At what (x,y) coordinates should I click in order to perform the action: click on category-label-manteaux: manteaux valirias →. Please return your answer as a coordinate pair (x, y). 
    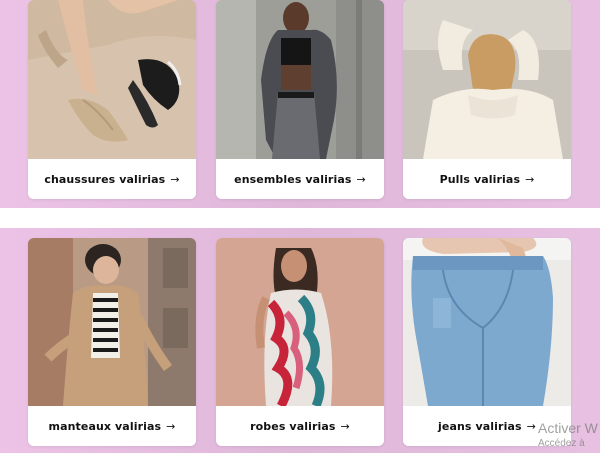
    Looking at the image, I should click on (112, 426).